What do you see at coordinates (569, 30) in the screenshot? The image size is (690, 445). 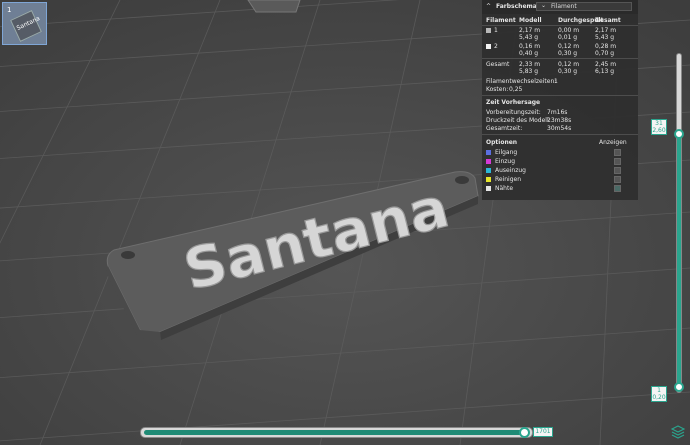 I see `filament-1-flush-m: 0,00 m` at bounding box center [569, 30].